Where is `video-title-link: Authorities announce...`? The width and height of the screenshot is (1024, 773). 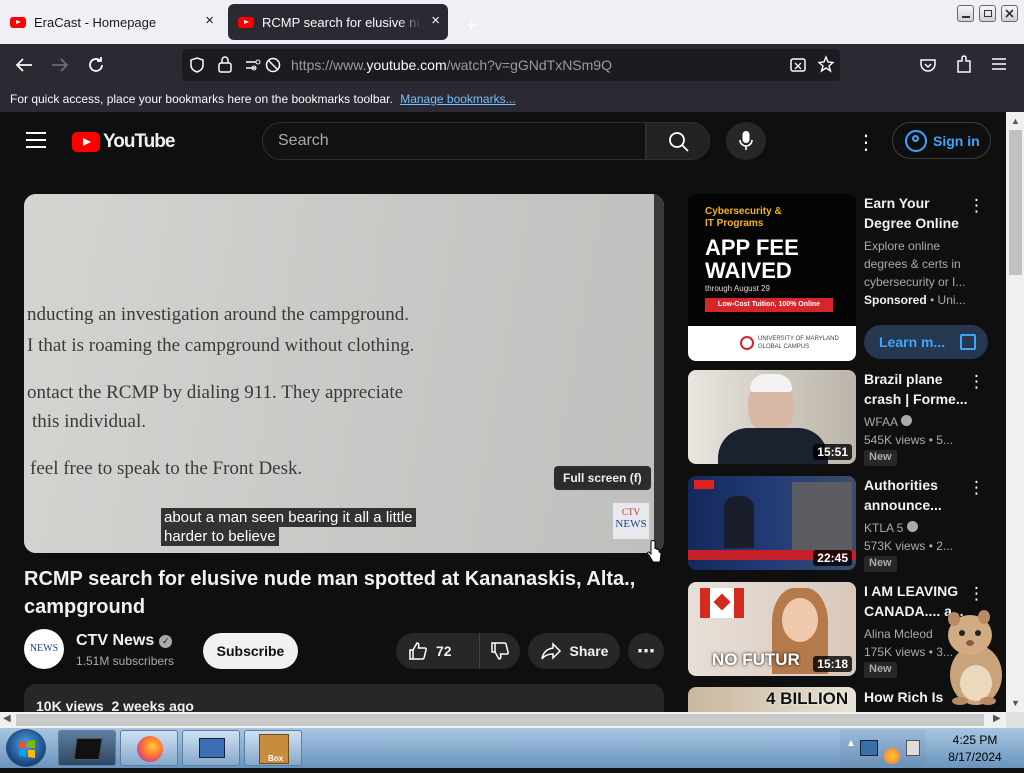 video-title-link: Authorities announce... is located at coordinates (919, 495).